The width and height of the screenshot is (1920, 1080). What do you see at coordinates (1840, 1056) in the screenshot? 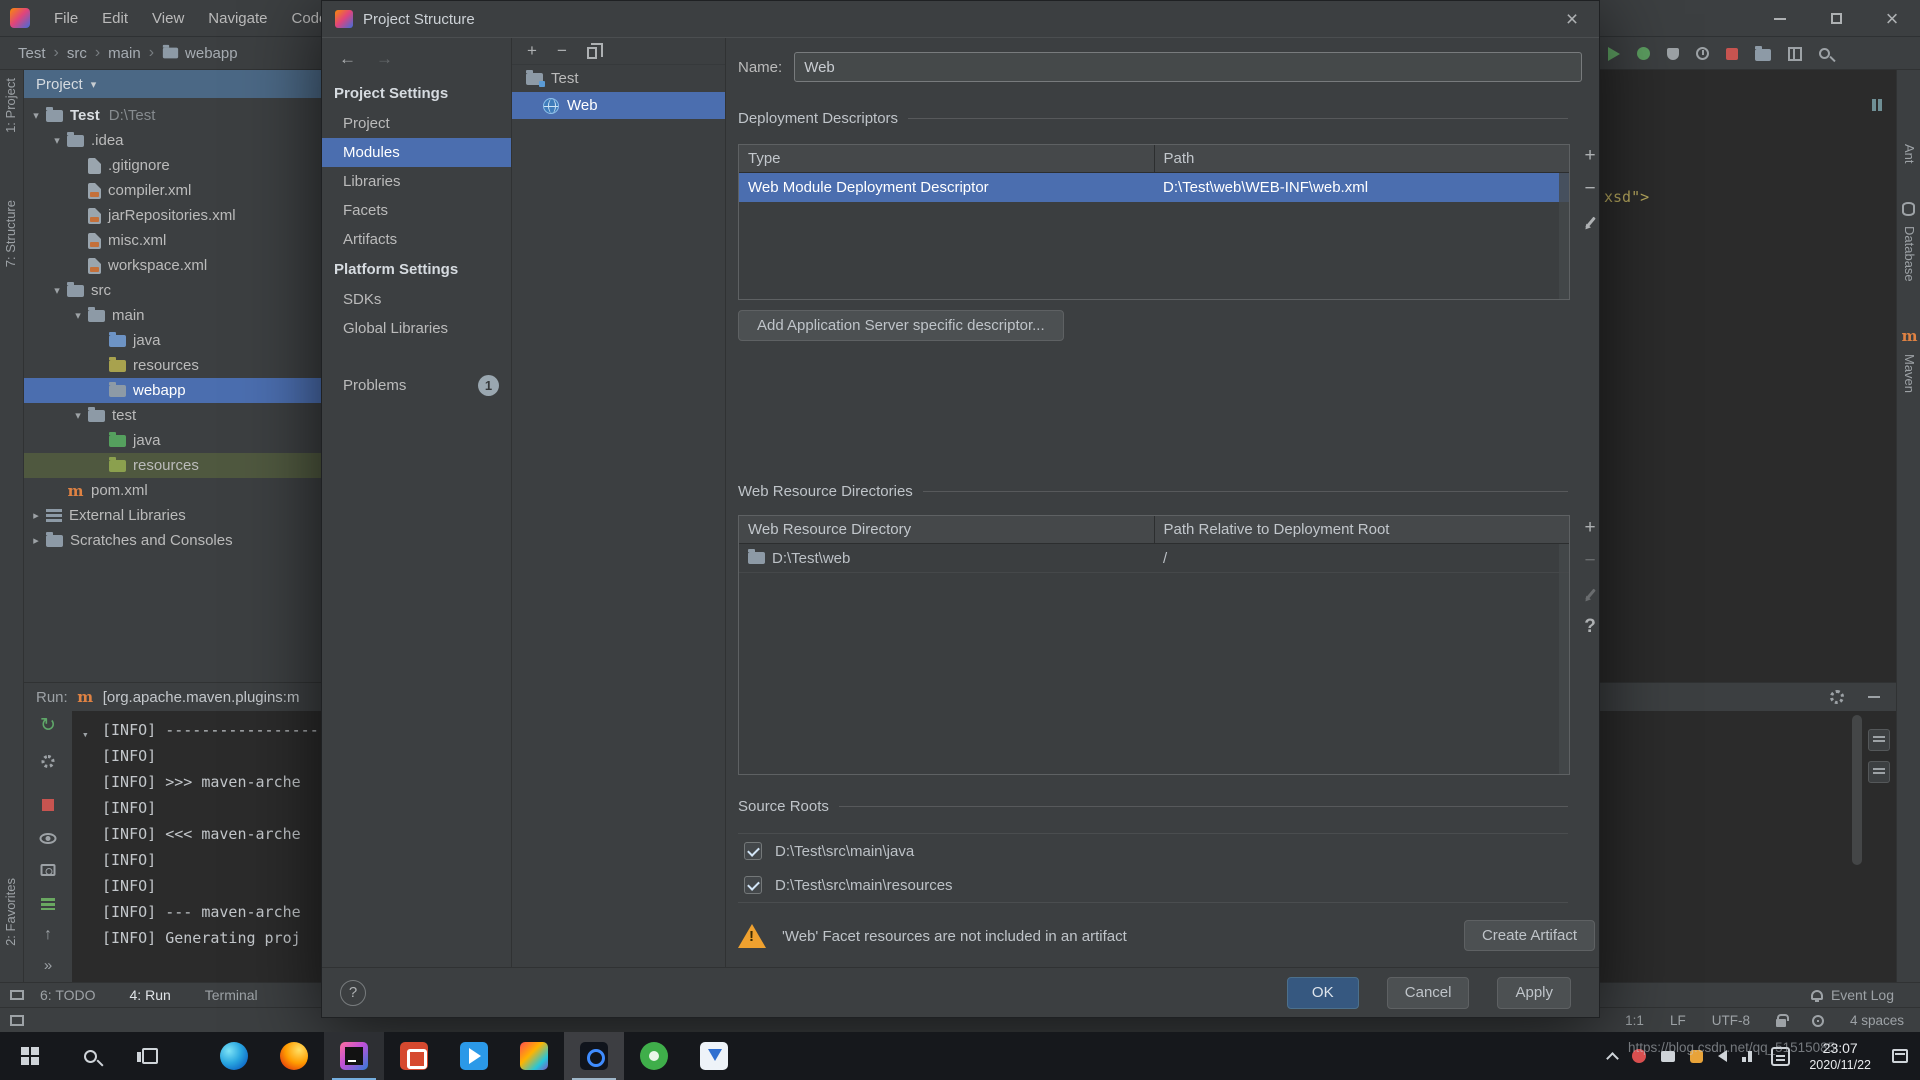
I see `taskbar-clock: 23:07 2020/11/22` at bounding box center [1840, 1056].